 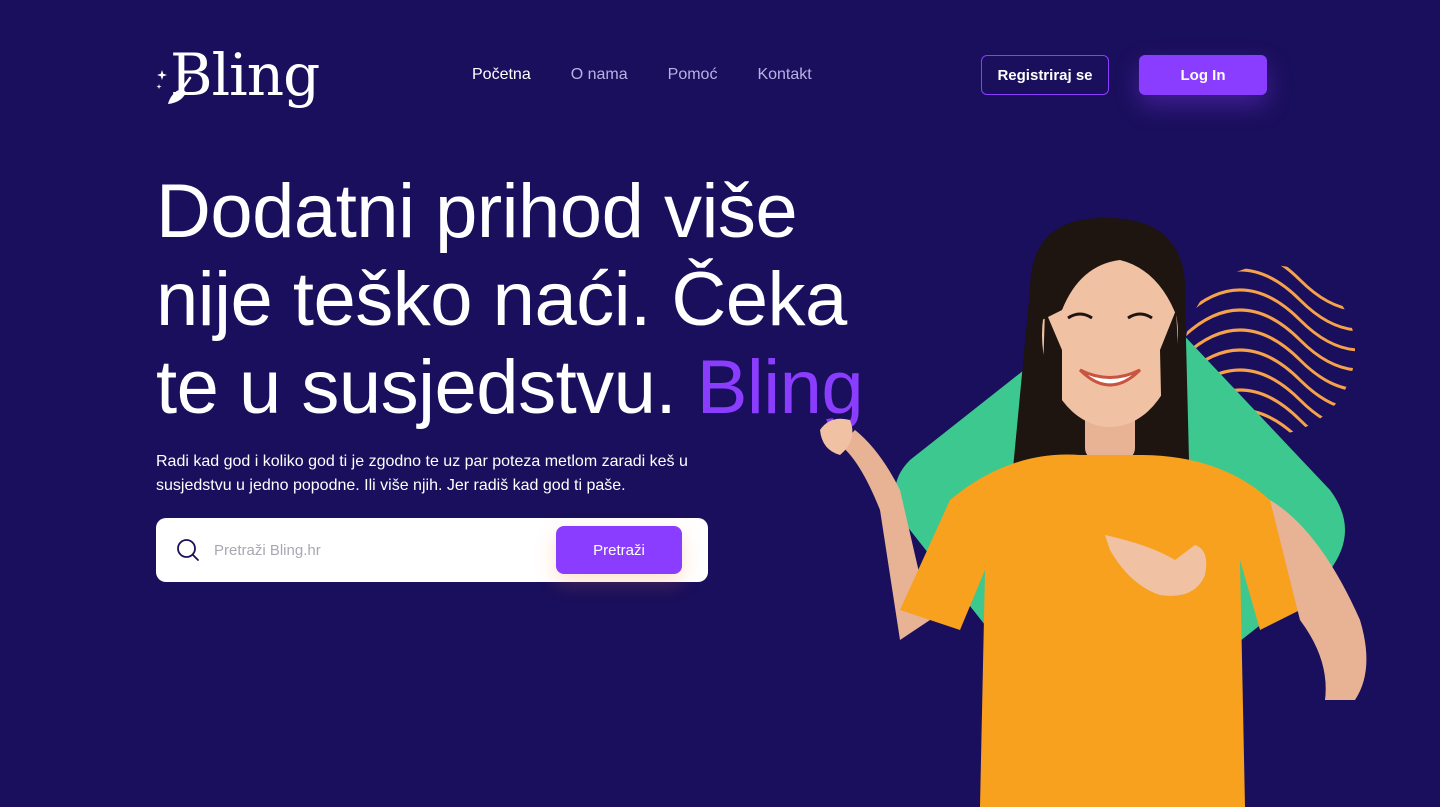 What do you see at coordinates (619, 550) in the screenshot?
I see `search-button: Pretraži` at bounding box center [619, 550].